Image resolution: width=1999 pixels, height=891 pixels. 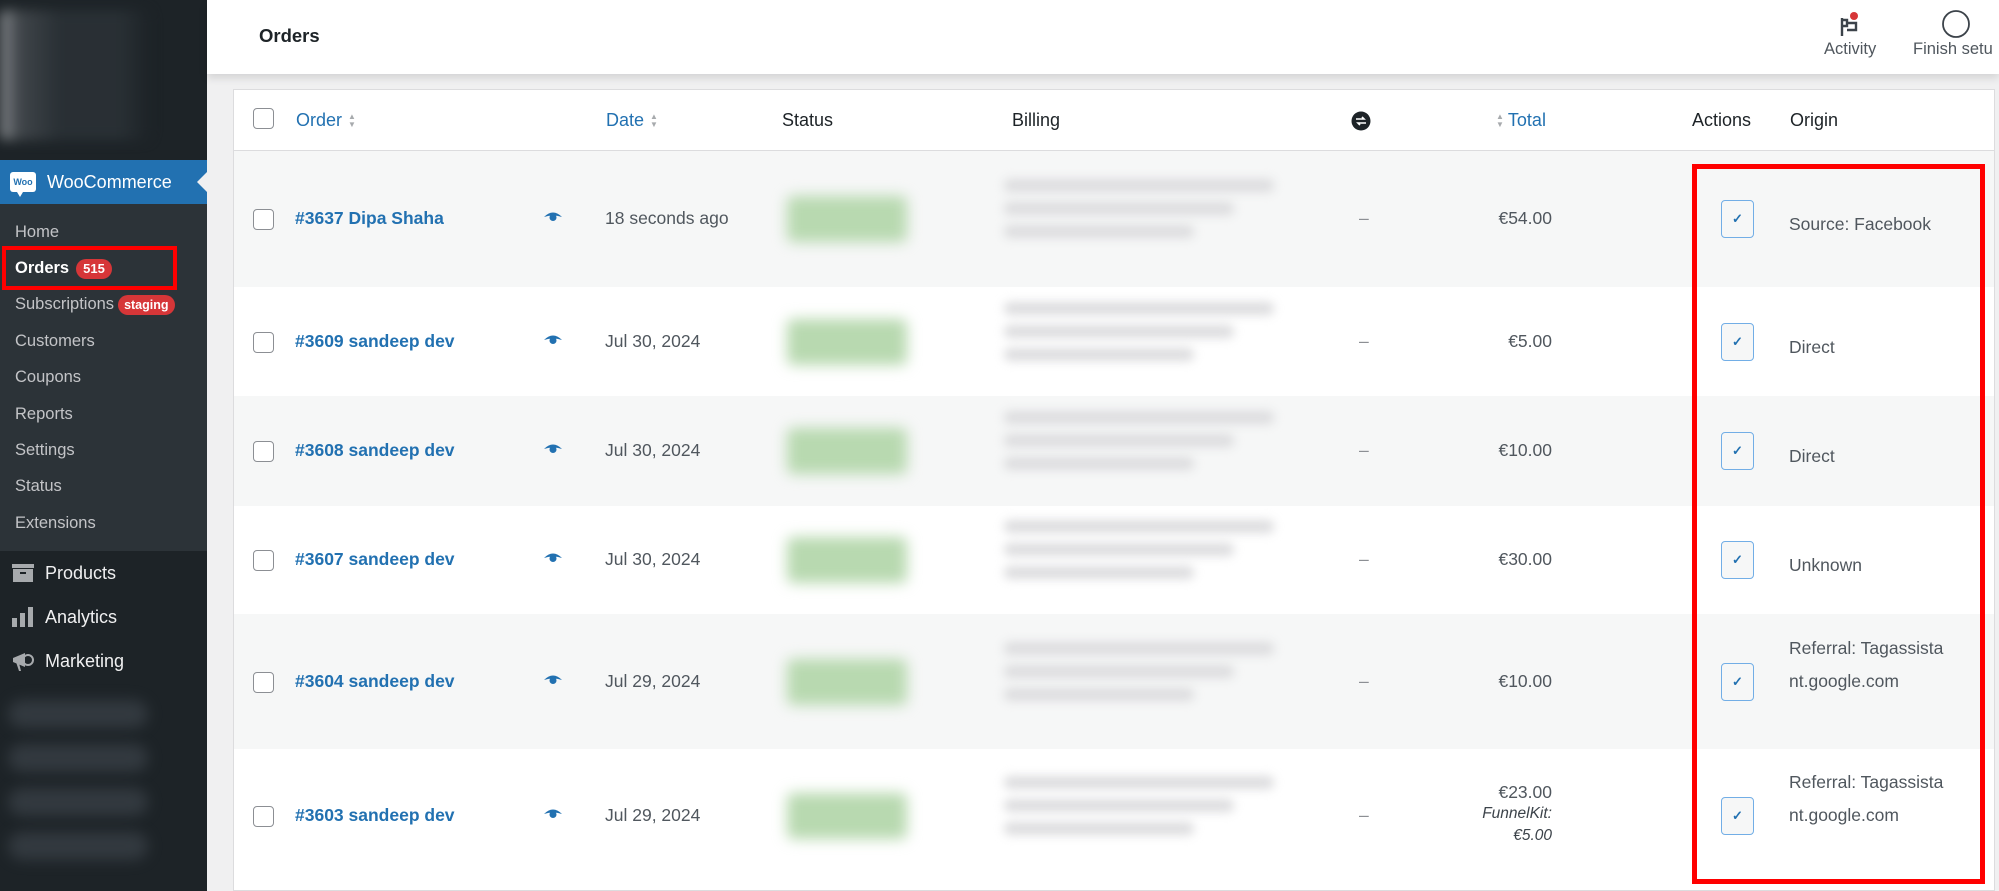 What do you see at coordinates (1526, 120) in the screenshot?
I see `column-label: Total` at bounding box center [1526, 120].